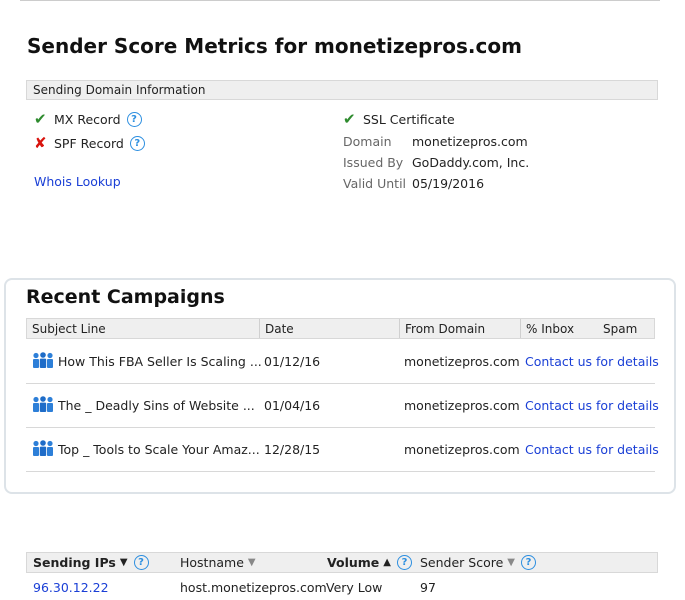 Image resolution: width=685 pixels, height=600 pixels. I want to click on domain-info-header: Sending Domain Information, so click(342, 90).